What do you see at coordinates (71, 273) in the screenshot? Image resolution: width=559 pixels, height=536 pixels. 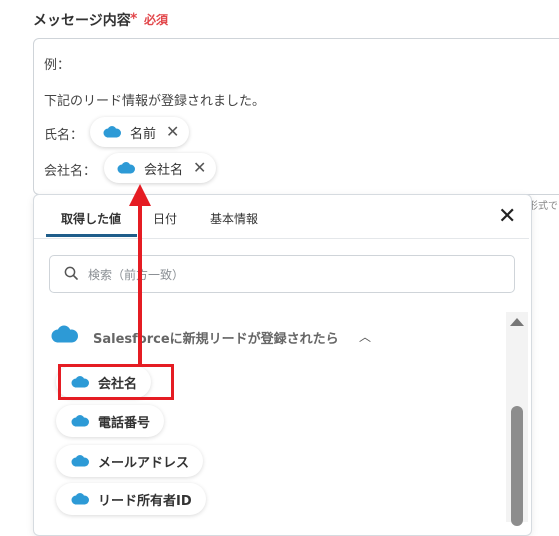 I see `search-icon` at bounding box center [71, 273].